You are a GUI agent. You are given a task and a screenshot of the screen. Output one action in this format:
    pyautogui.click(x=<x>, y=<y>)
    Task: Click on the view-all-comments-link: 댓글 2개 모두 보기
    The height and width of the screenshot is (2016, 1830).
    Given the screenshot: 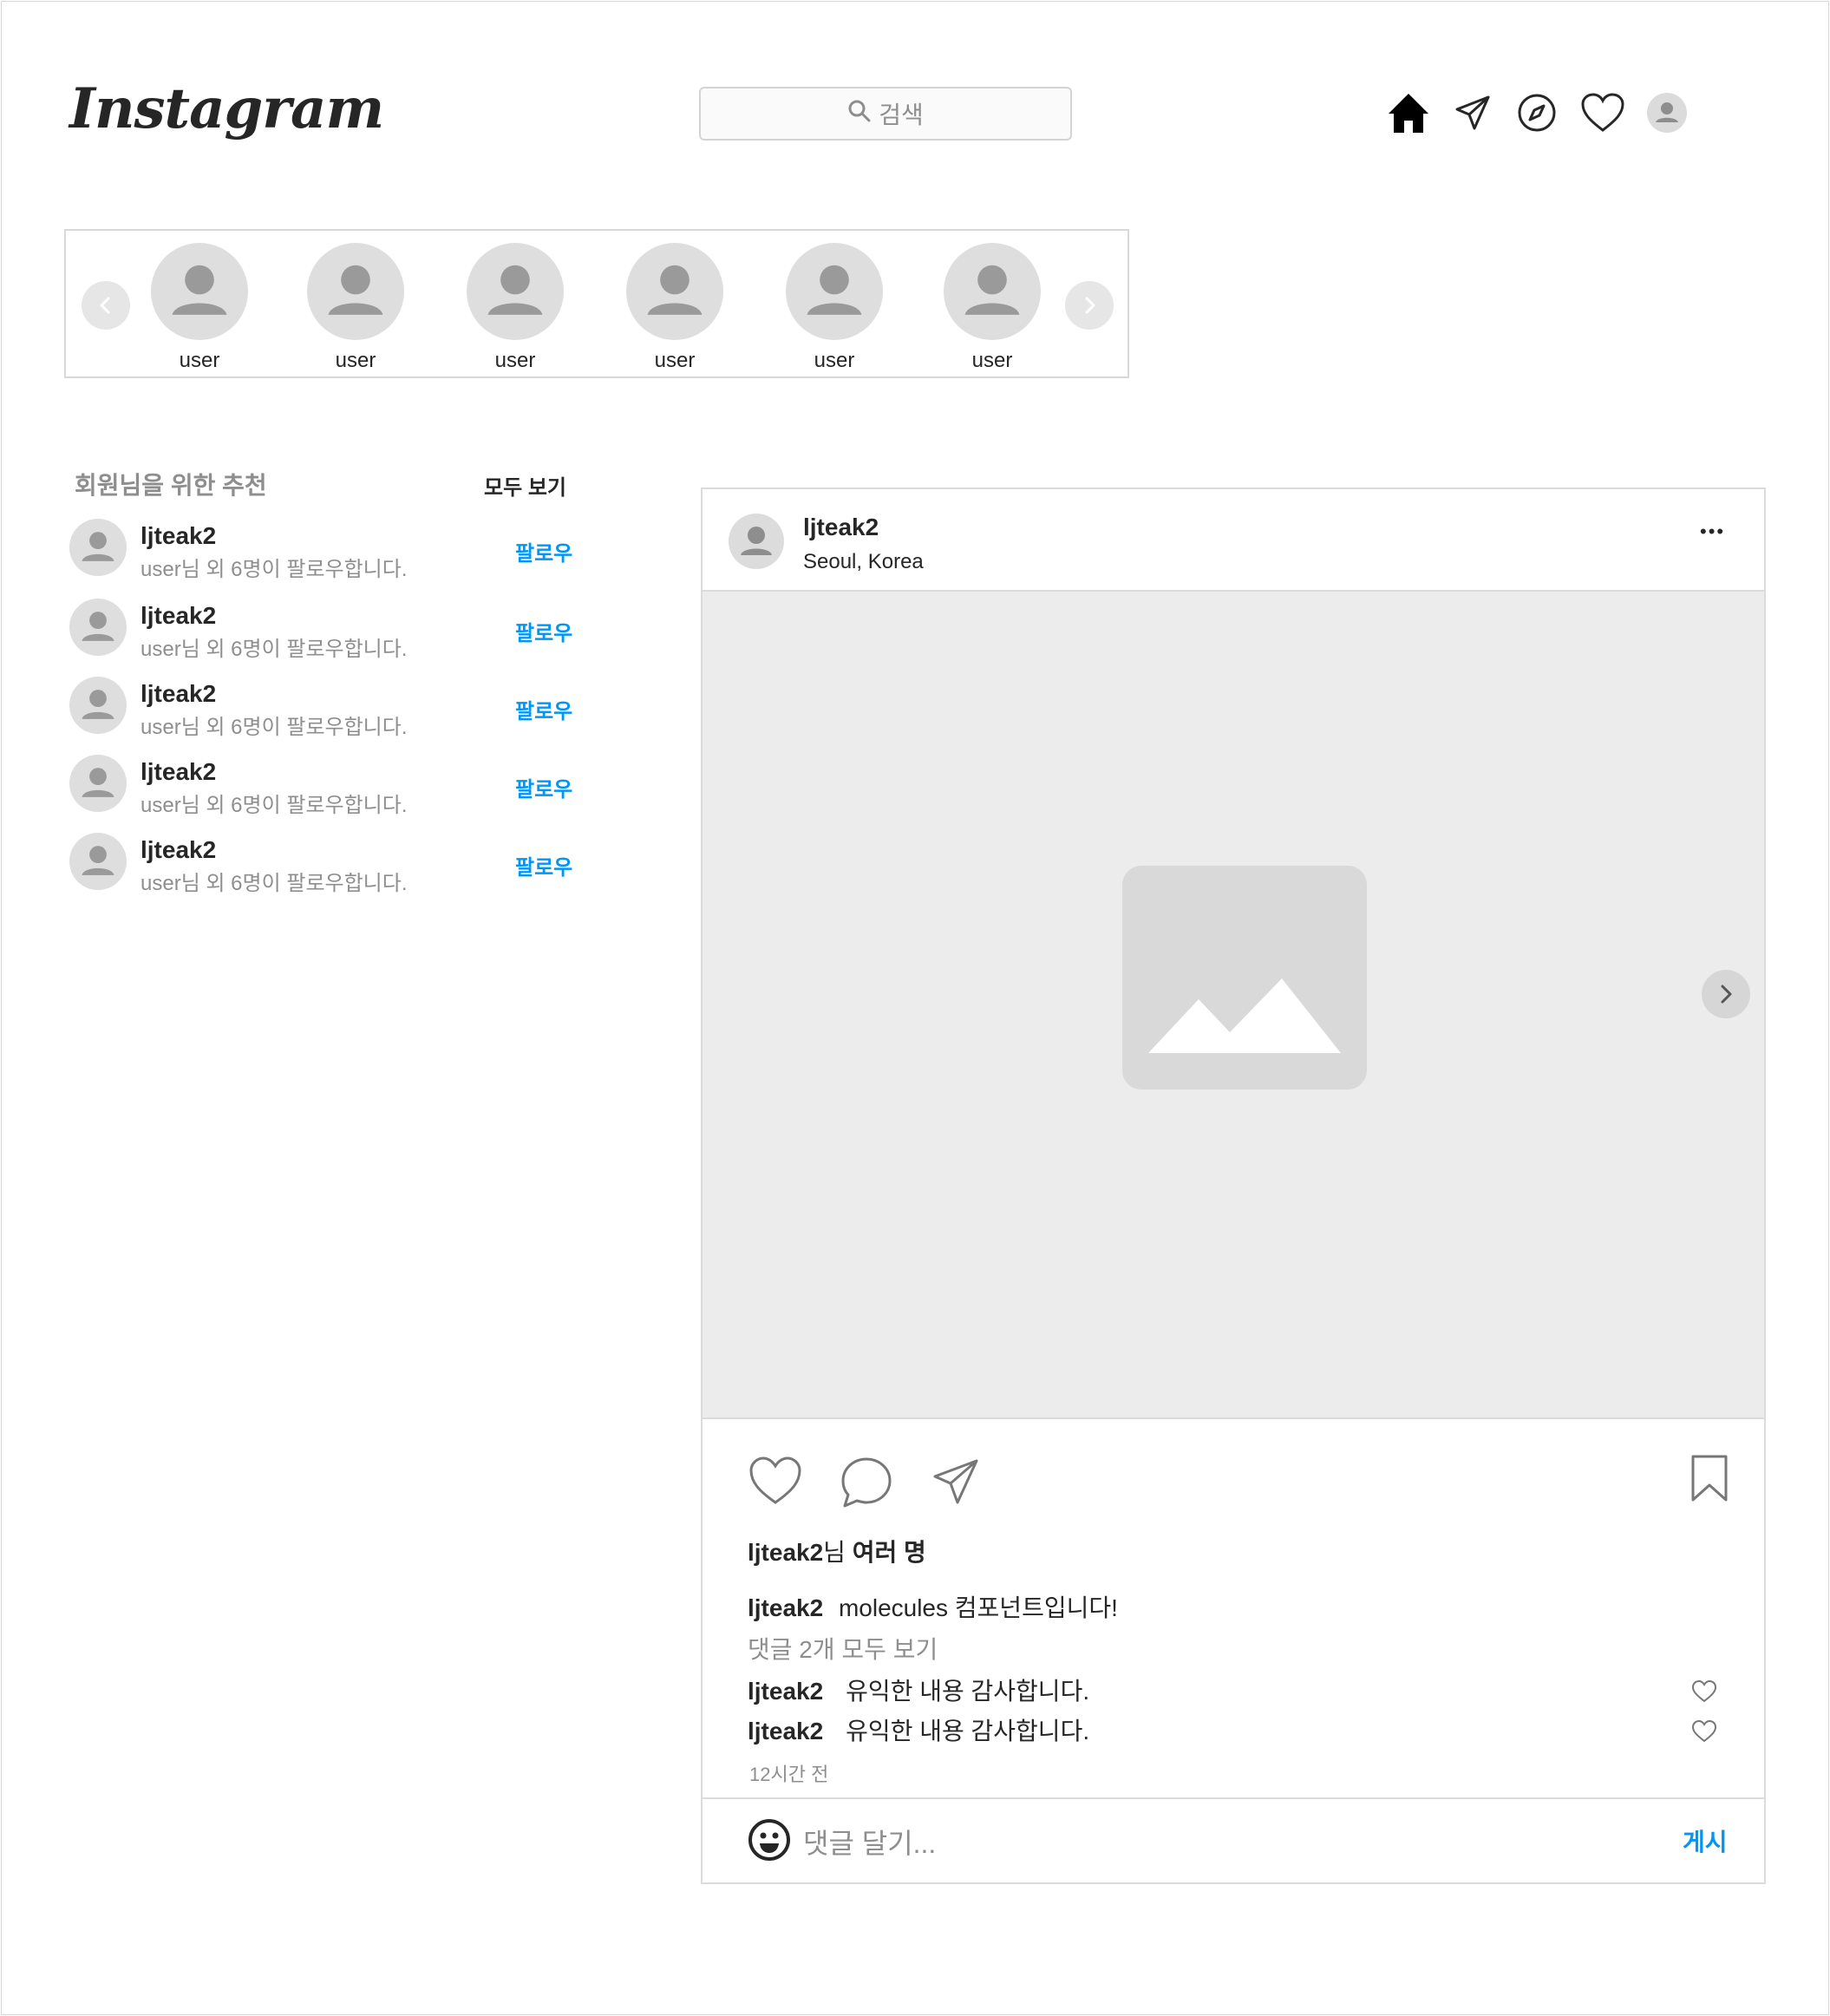 What is the action you would take?
    pyautogui.click(x=843, y=1648)
    